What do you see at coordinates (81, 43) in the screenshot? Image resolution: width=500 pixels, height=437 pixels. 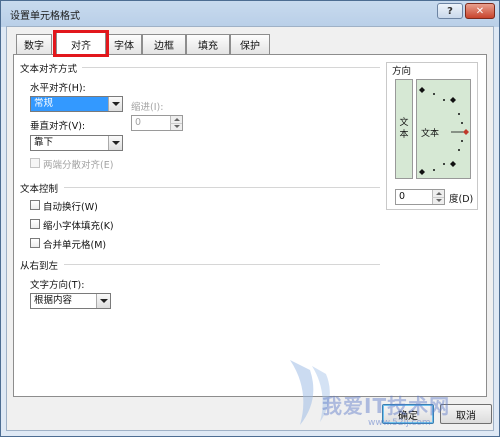 I see `highlight-annotation` at bounding box center [81, 43].